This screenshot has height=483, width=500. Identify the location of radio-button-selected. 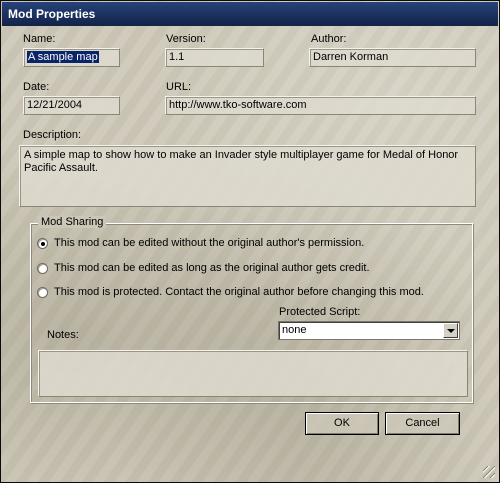
(42, 243).